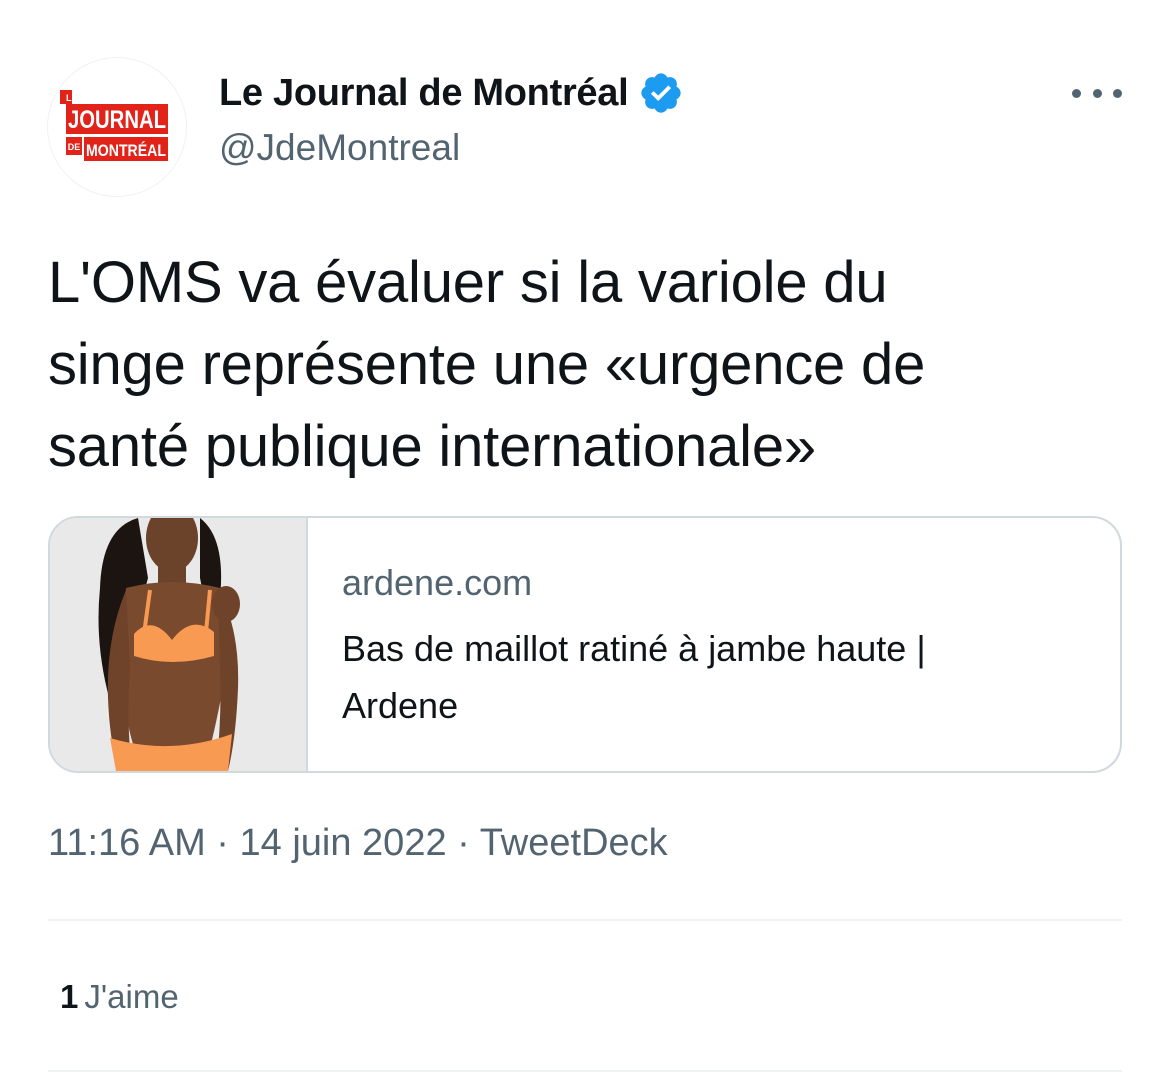 Image resolution: width=1170 pixels, height=1079 pixels. I want to click on card-title-line: Ardene, so click(400, 705).